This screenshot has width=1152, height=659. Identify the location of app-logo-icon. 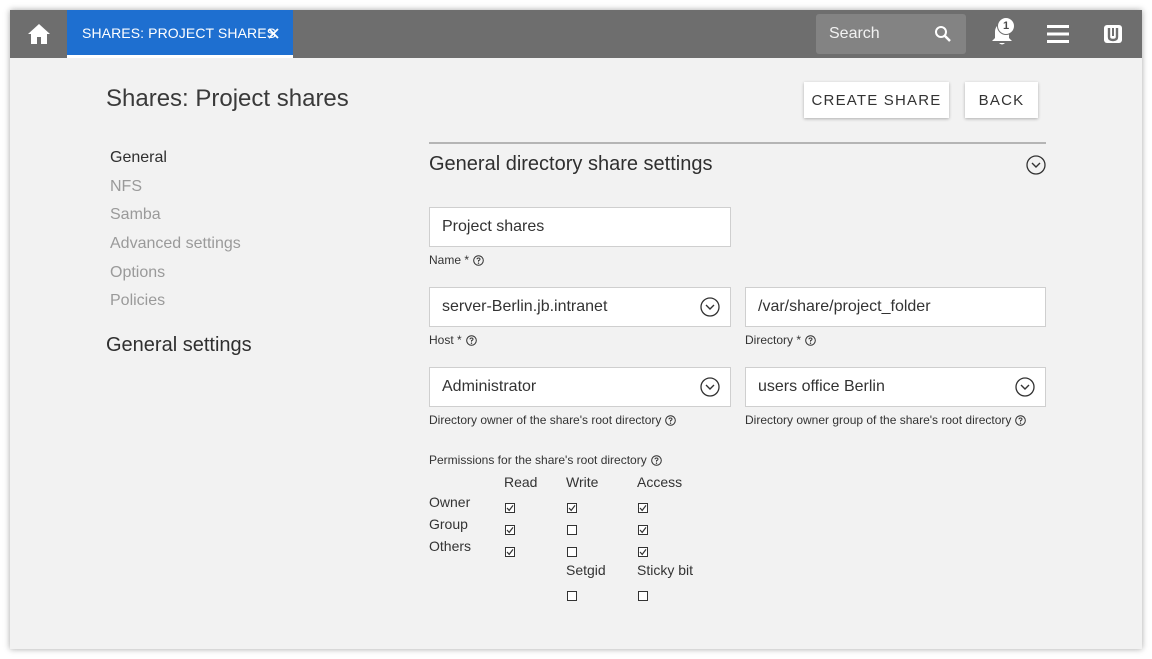
(1113, 34).